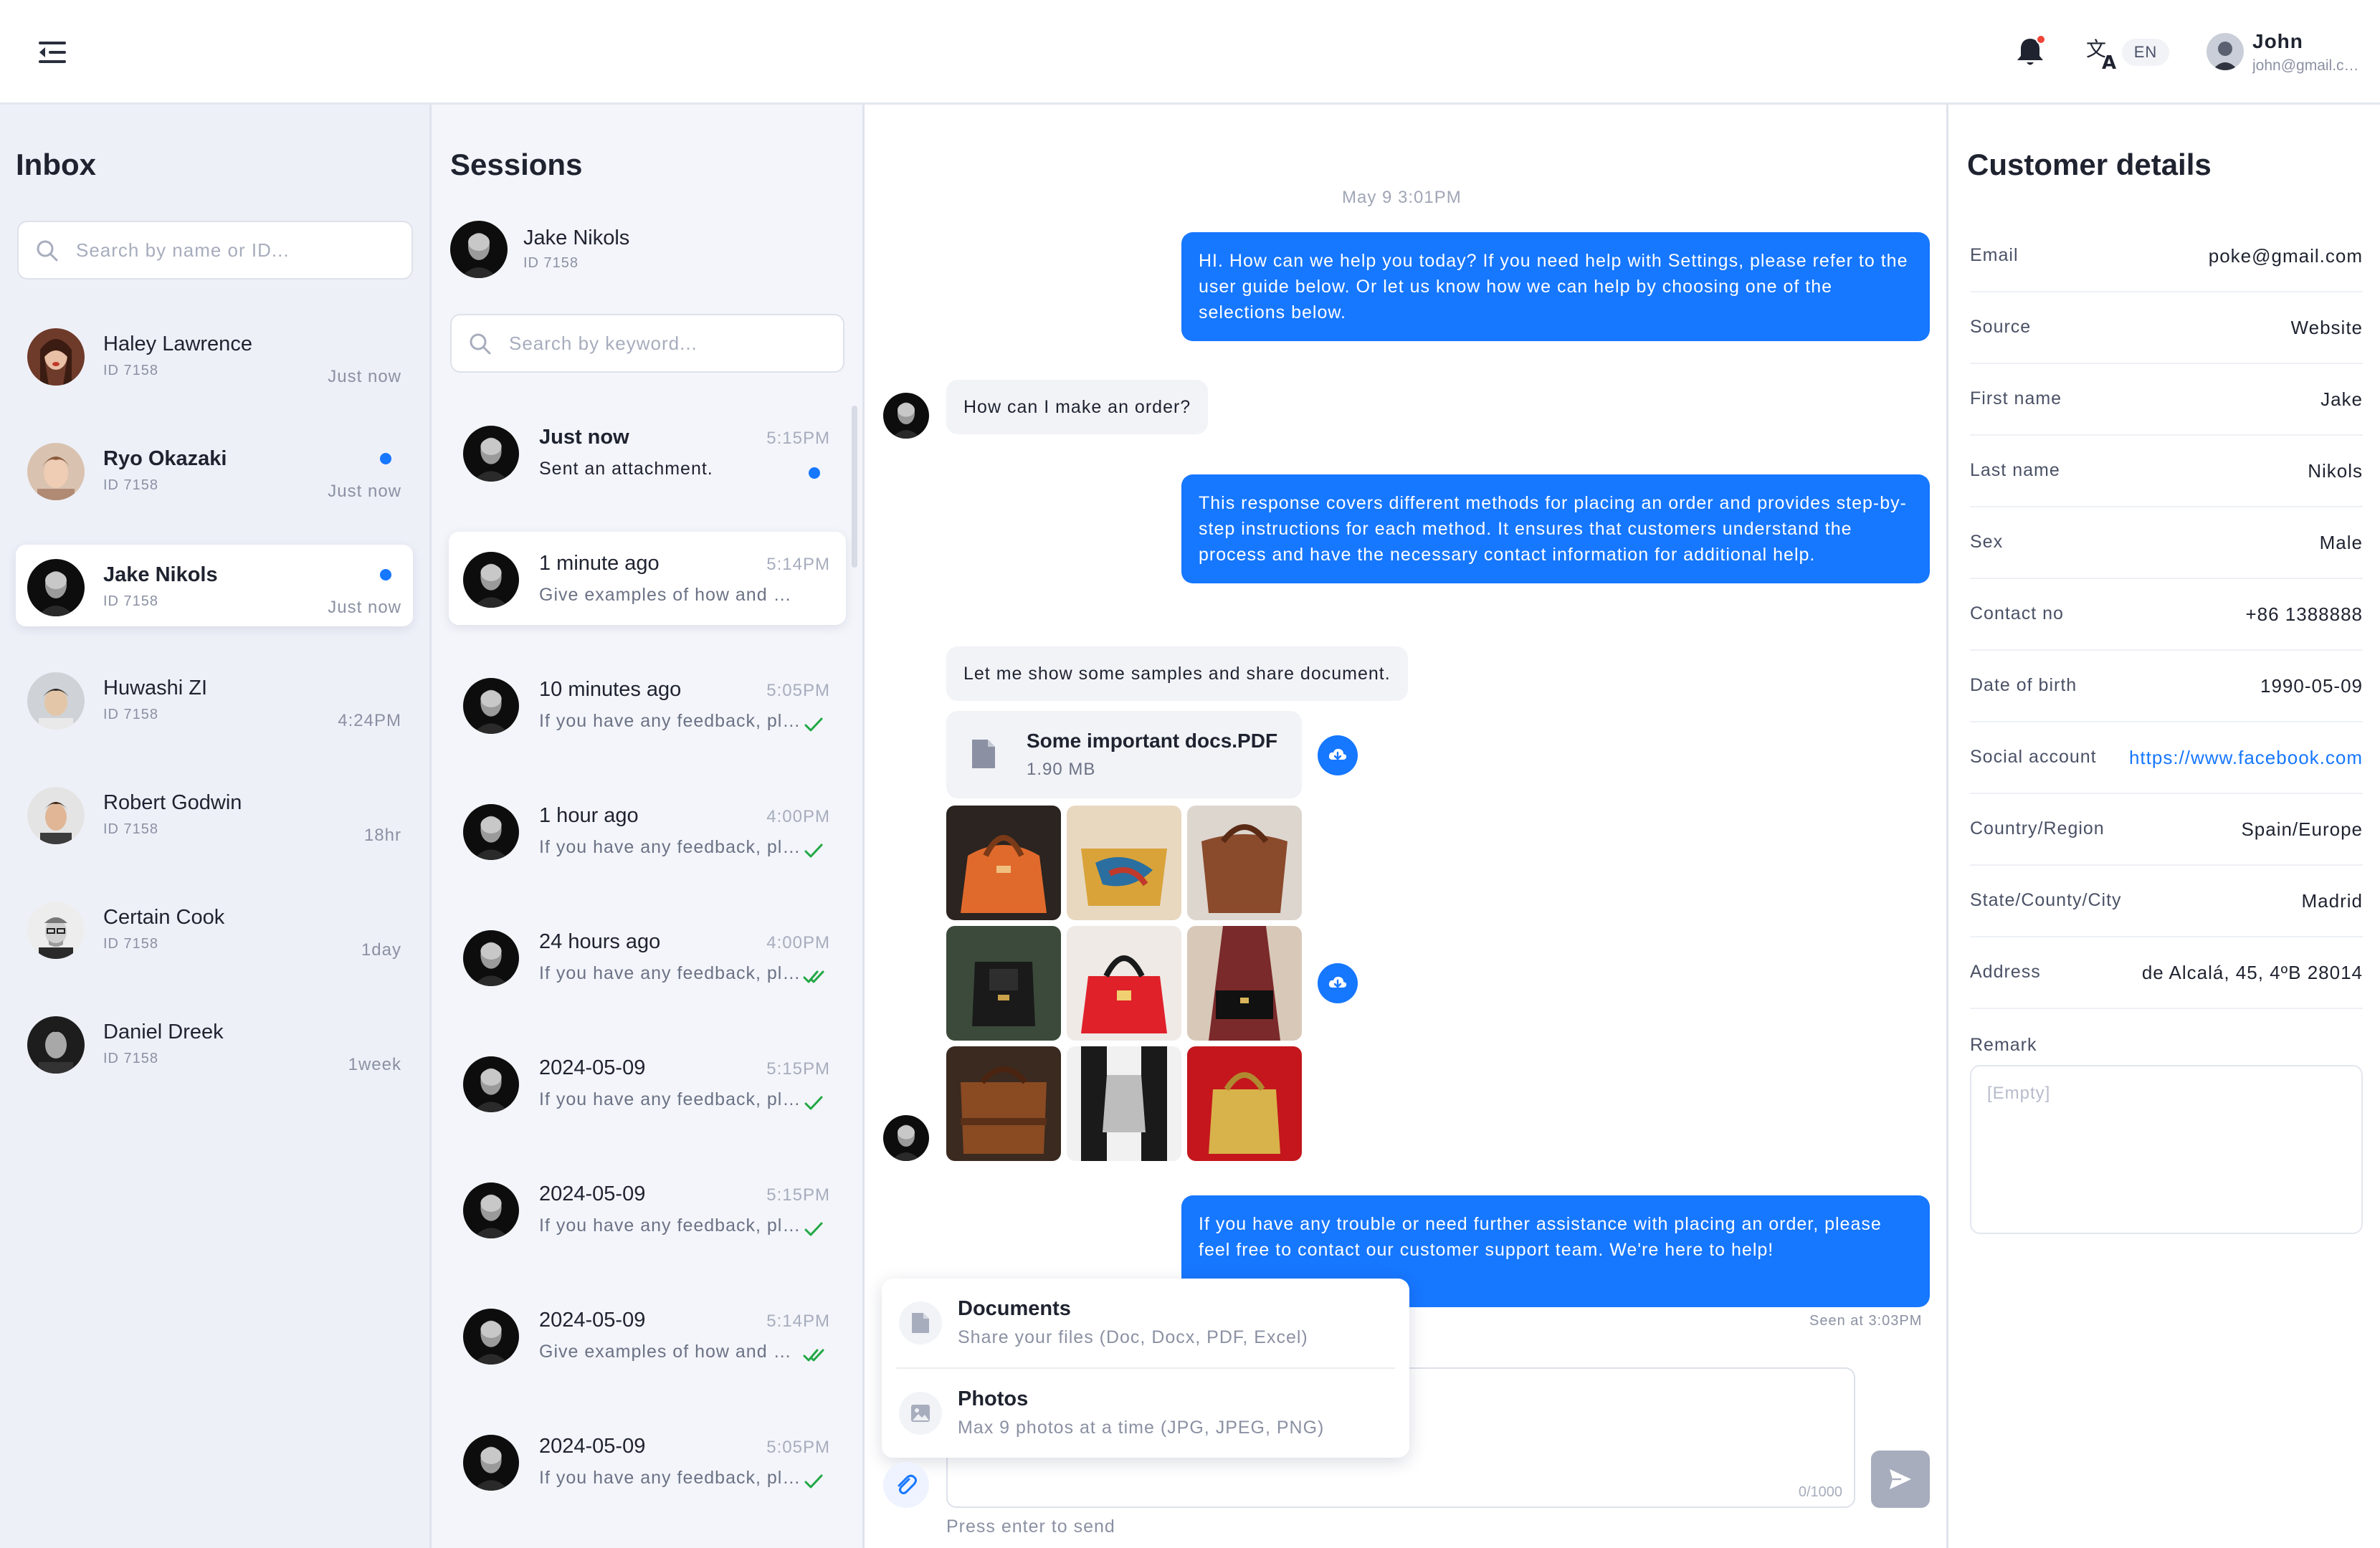  What do you see at coordinates (2246, 758) in the screenshot?
I see `detail-link: https://www.facebook.com` at bounding box center [2246, 758].